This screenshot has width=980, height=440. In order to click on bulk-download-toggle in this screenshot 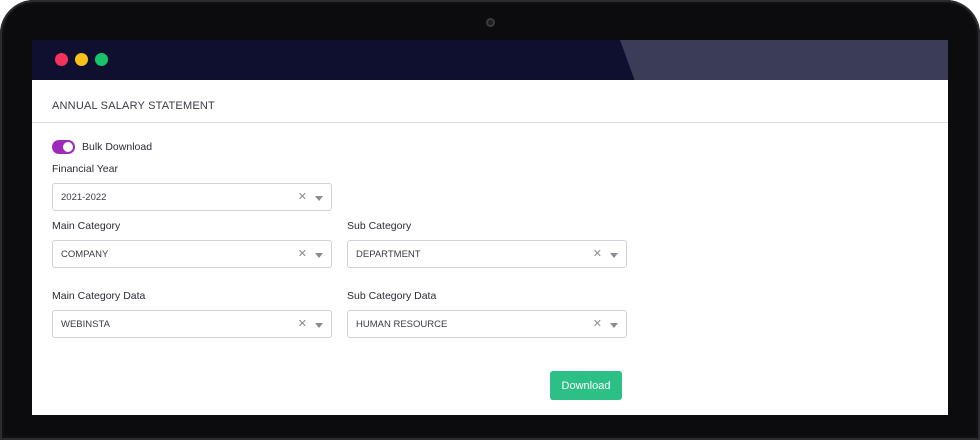, I will do `click(63, 147)`.